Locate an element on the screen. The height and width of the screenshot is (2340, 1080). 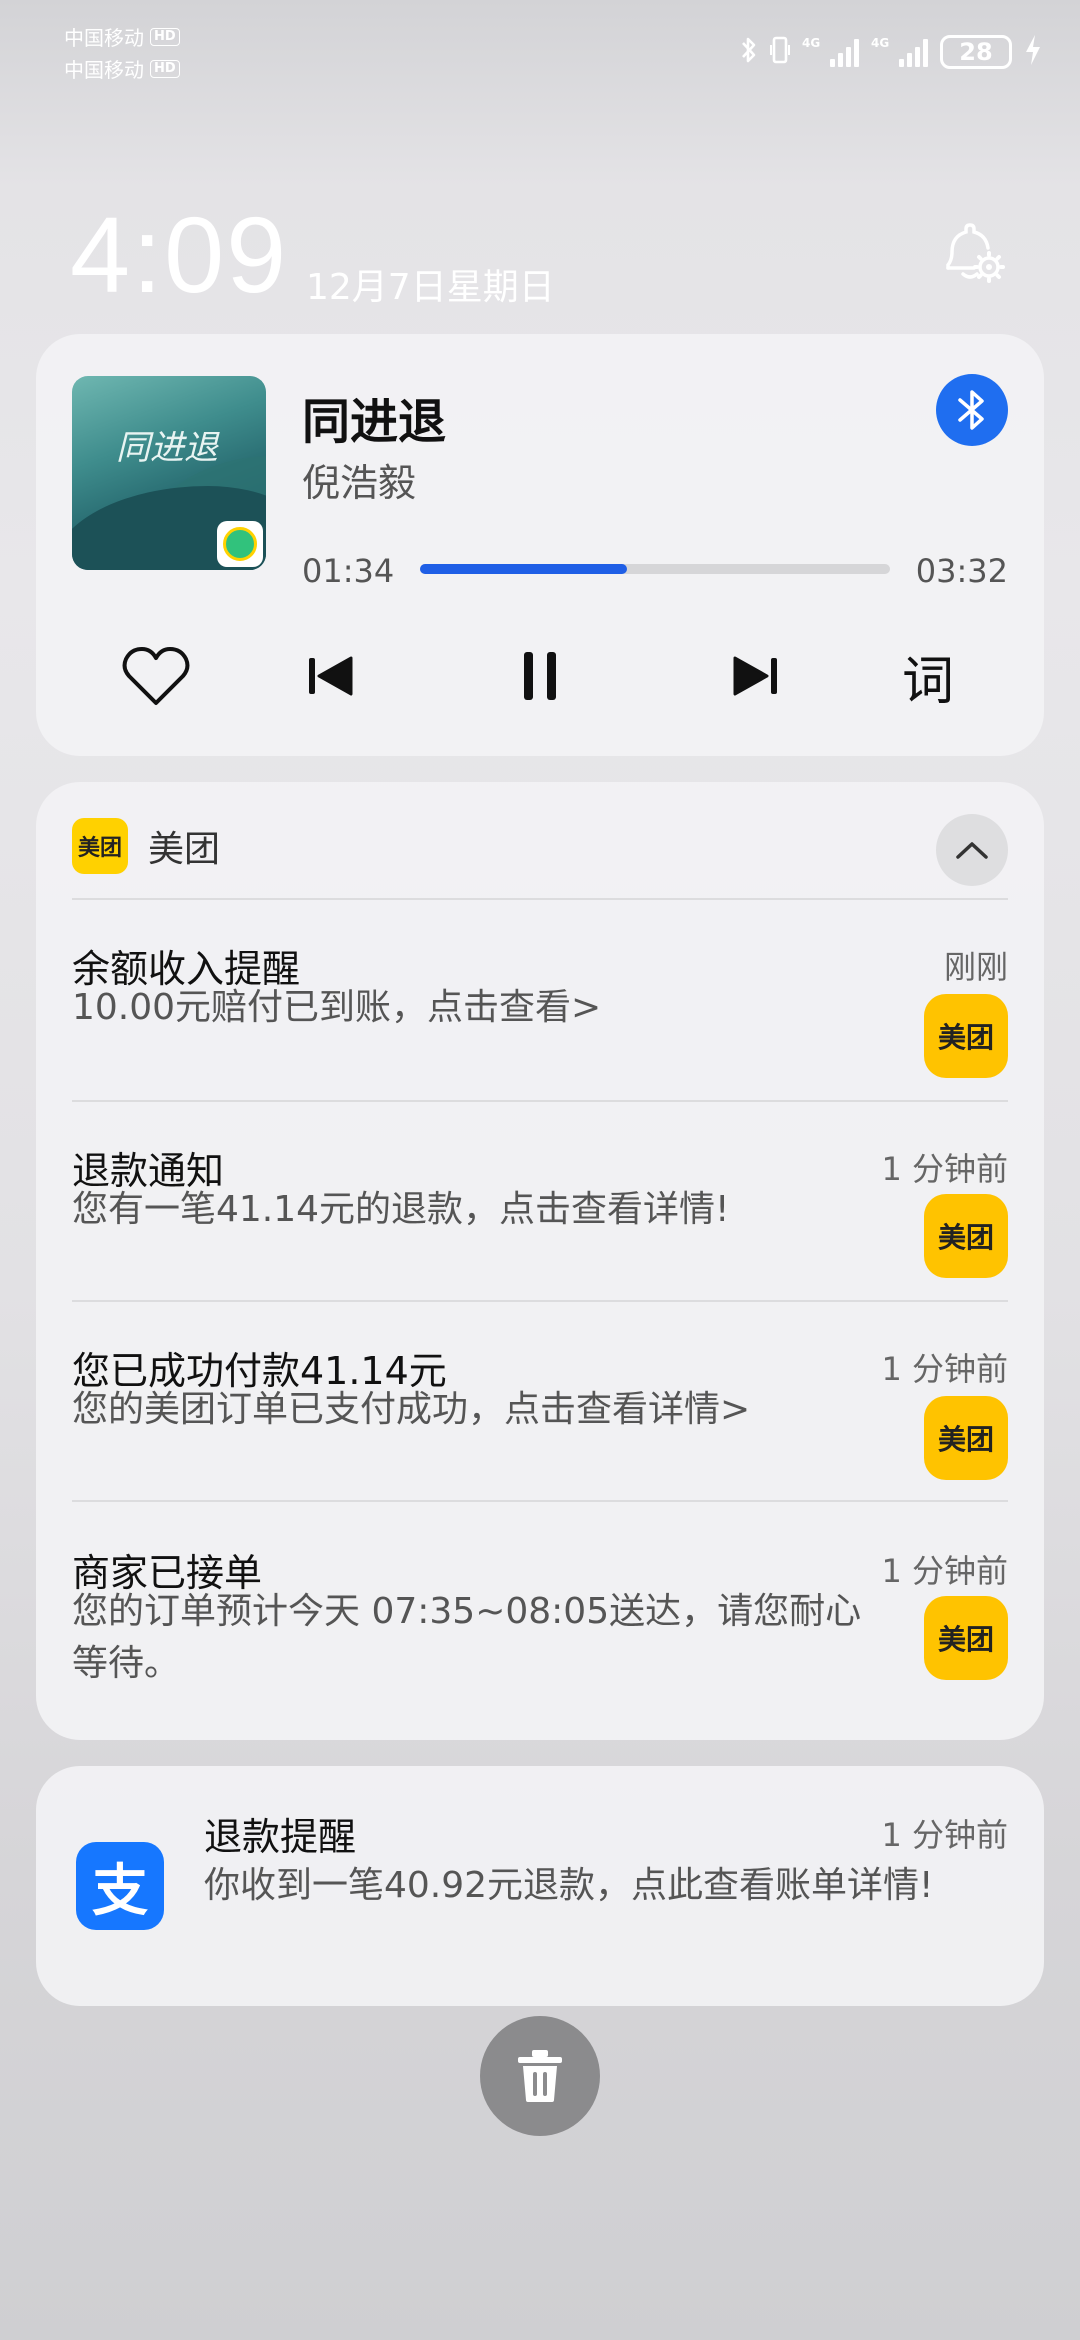
carrier-2-label: 中国移动 is located at coordinates (104, 70).